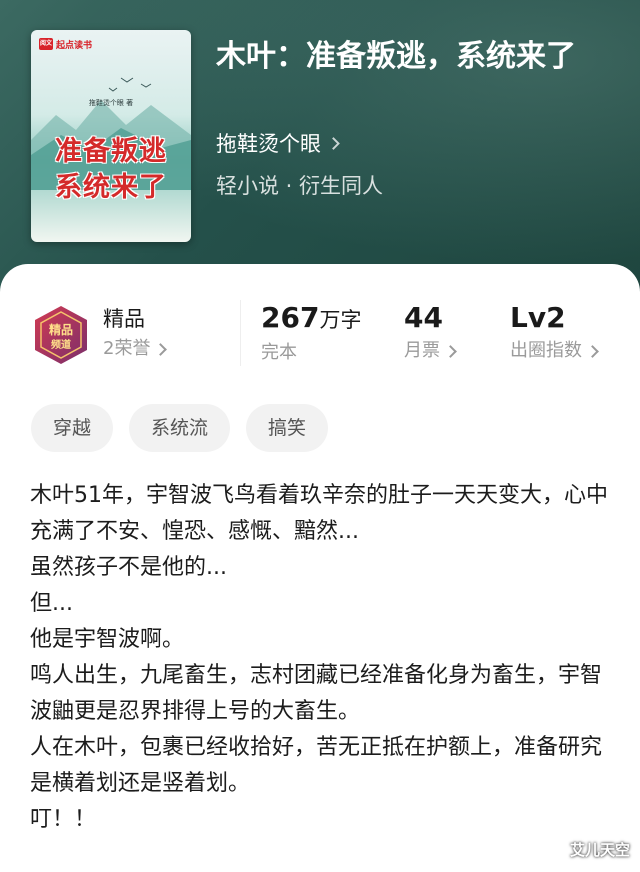 Image resolution: width=640 pixels, height=872 pixels. Describe the element at coordinates (72, 428) in the screenshot. I see `tag-chip: 穿越` at that location.